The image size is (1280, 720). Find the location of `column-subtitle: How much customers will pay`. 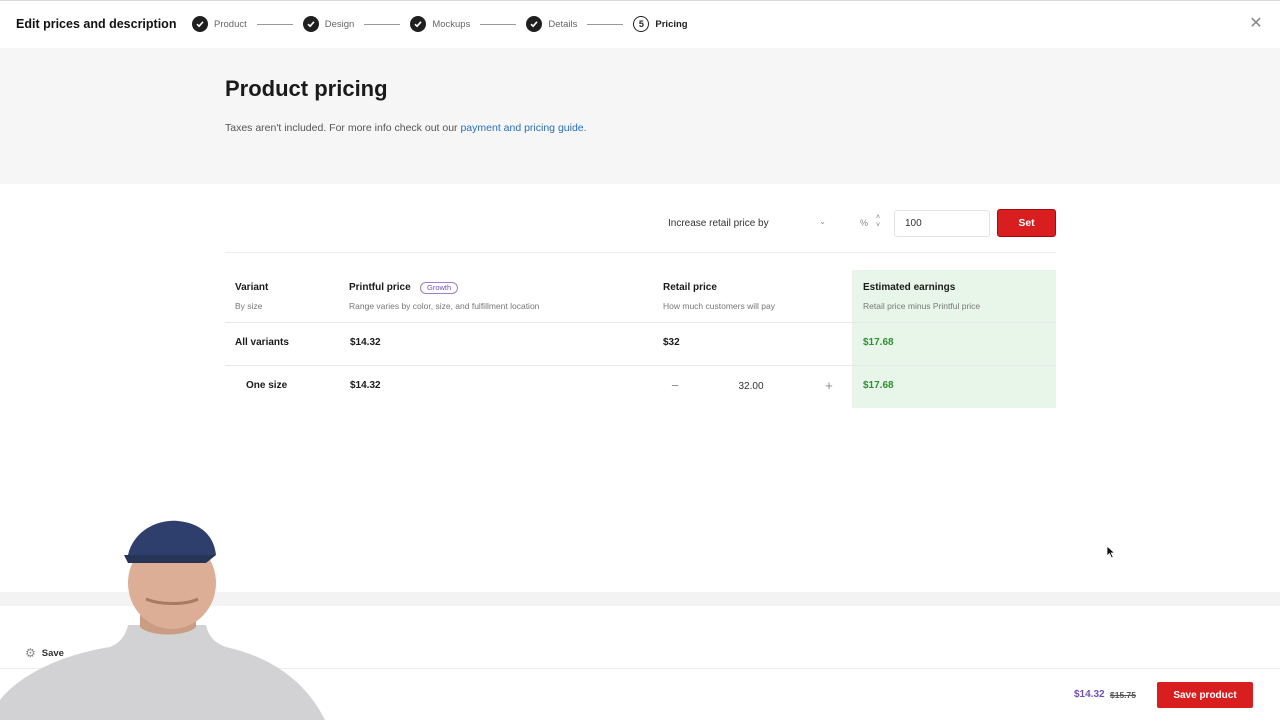

column-subtitle: How much customers will pay is located at coordinates (719, 306).